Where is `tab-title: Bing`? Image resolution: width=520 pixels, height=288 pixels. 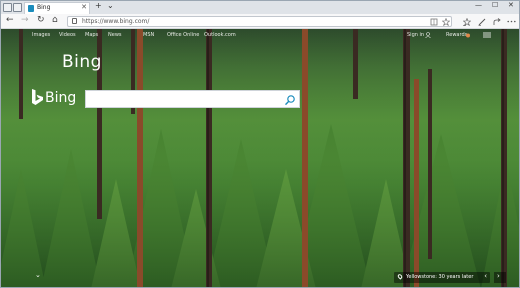 tab-title: Bing is located at coordinates (44, 7).